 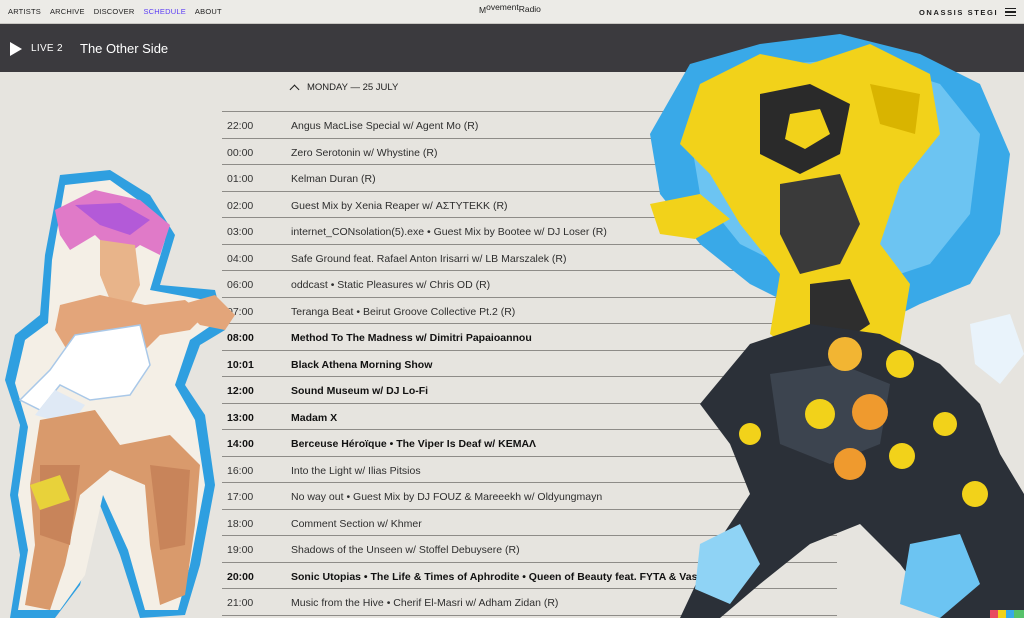 I want to click on show-time: 10:01, so click(x=240, y=364).